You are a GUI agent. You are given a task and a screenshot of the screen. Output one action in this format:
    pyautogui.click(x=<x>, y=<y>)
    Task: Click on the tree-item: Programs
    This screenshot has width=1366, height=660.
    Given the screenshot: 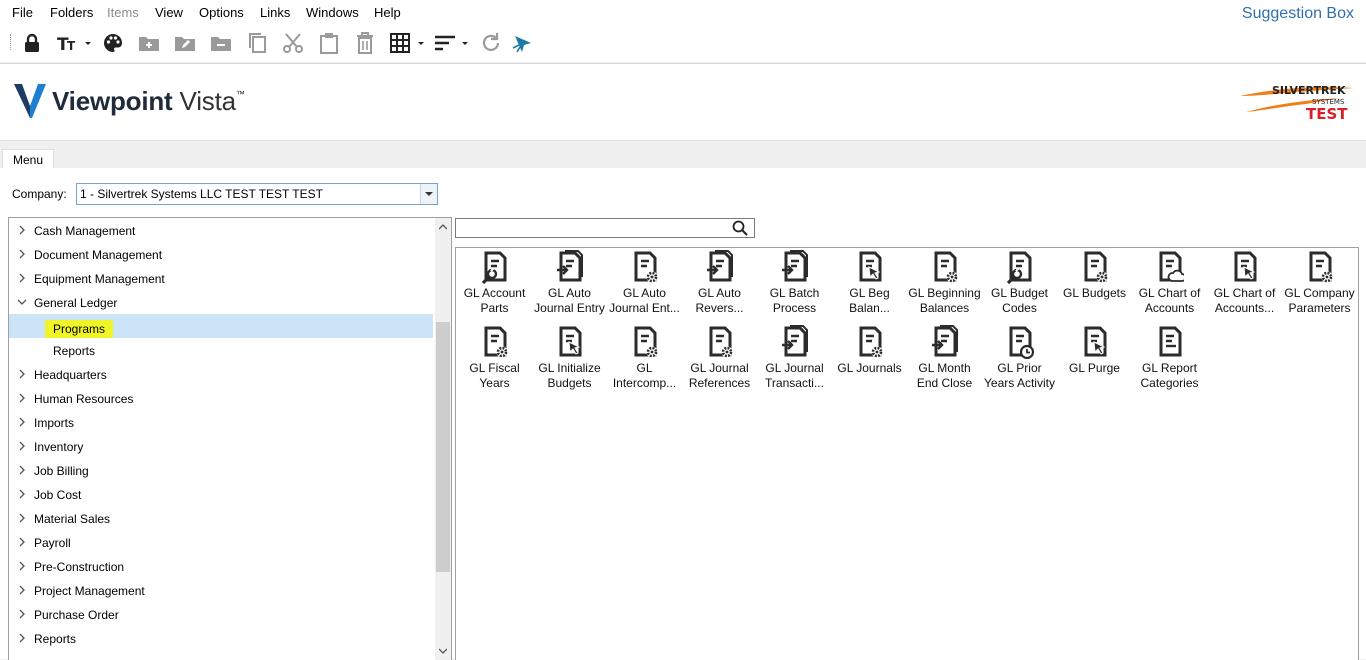 What is the action you would take?
    pyautogui.click(x=221, y=326)
    